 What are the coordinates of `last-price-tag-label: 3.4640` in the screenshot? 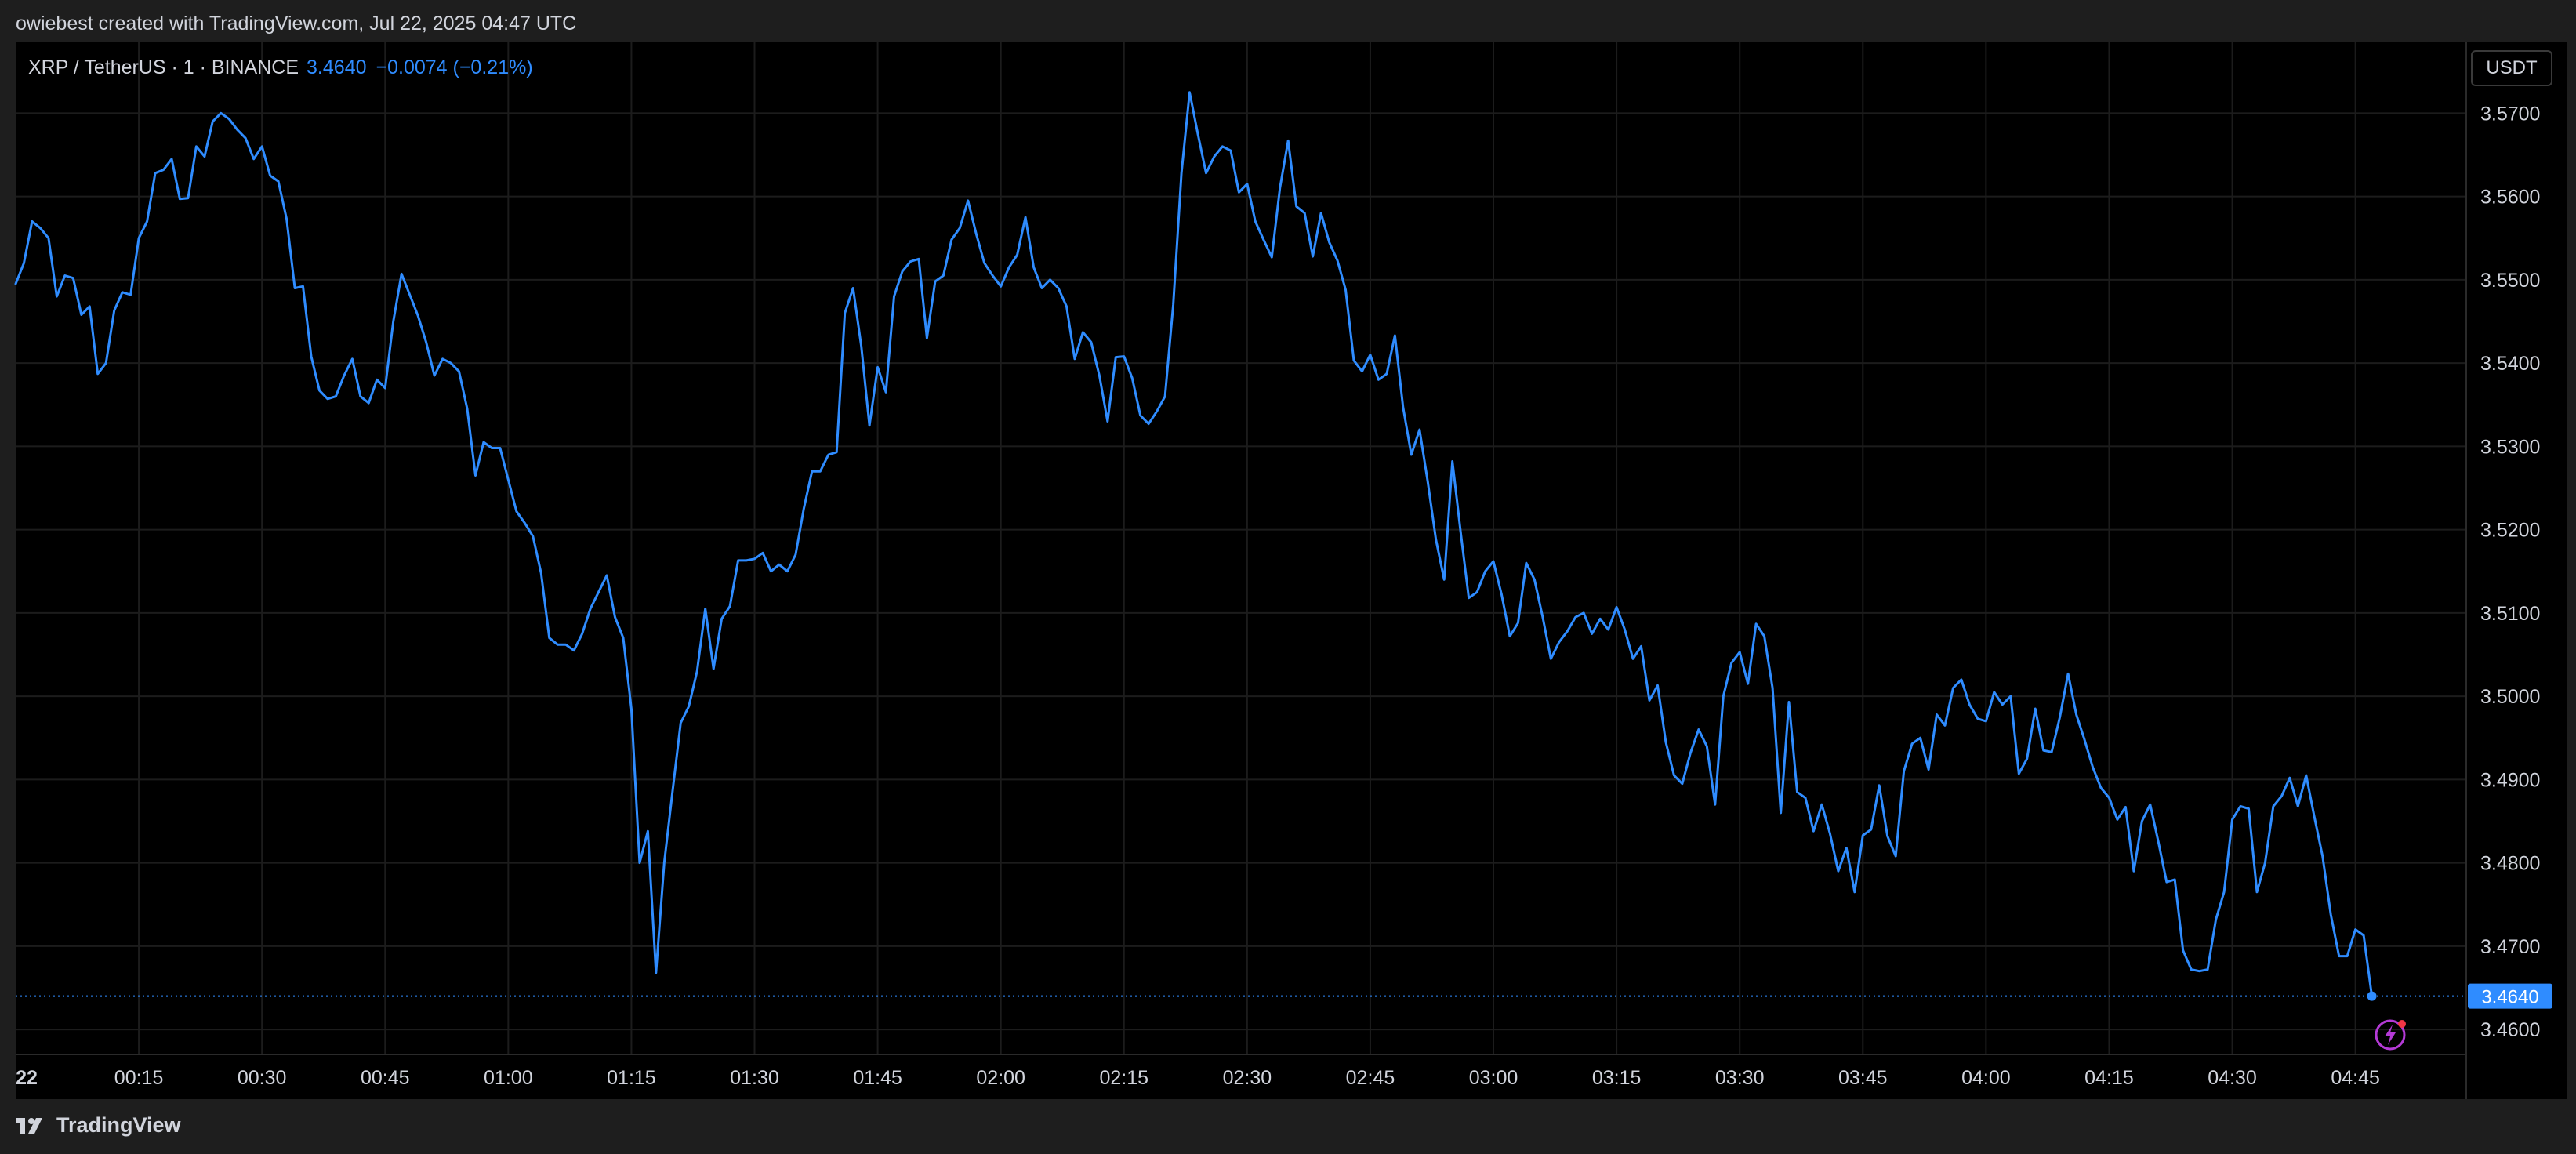 It's located at (2509, 997).